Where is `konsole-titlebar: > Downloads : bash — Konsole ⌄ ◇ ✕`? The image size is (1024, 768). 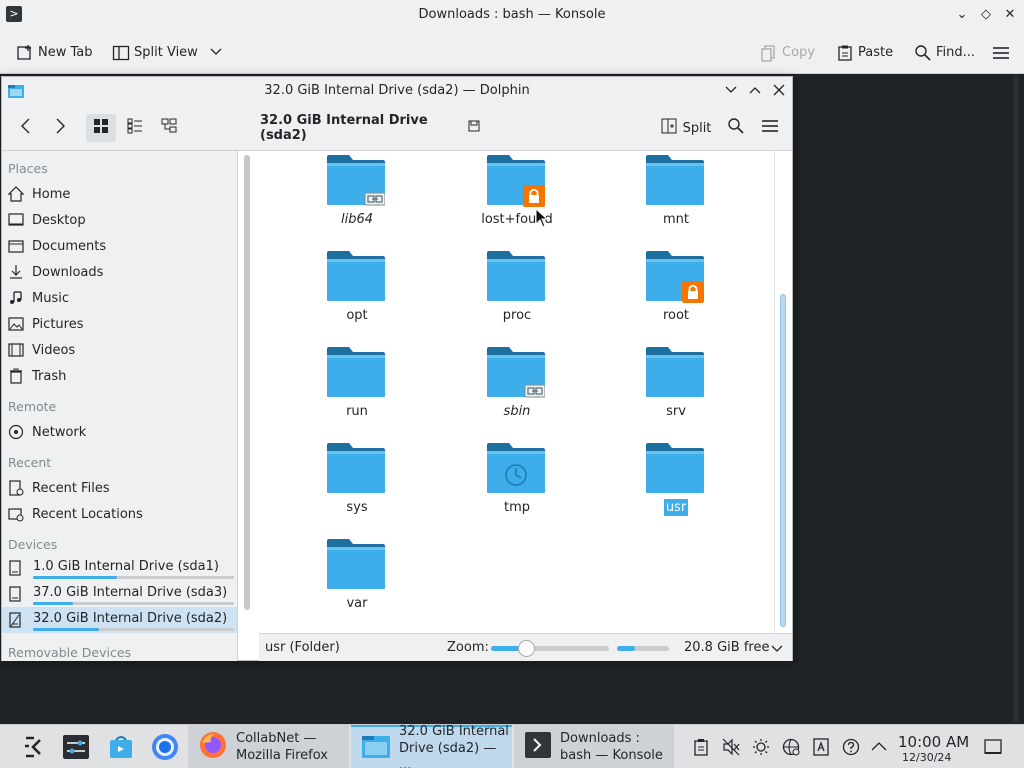
konsole-titlebar: > Downloads : bash — Konsole ⌄ ◇ ✕ is located at coordinates (512, 15).